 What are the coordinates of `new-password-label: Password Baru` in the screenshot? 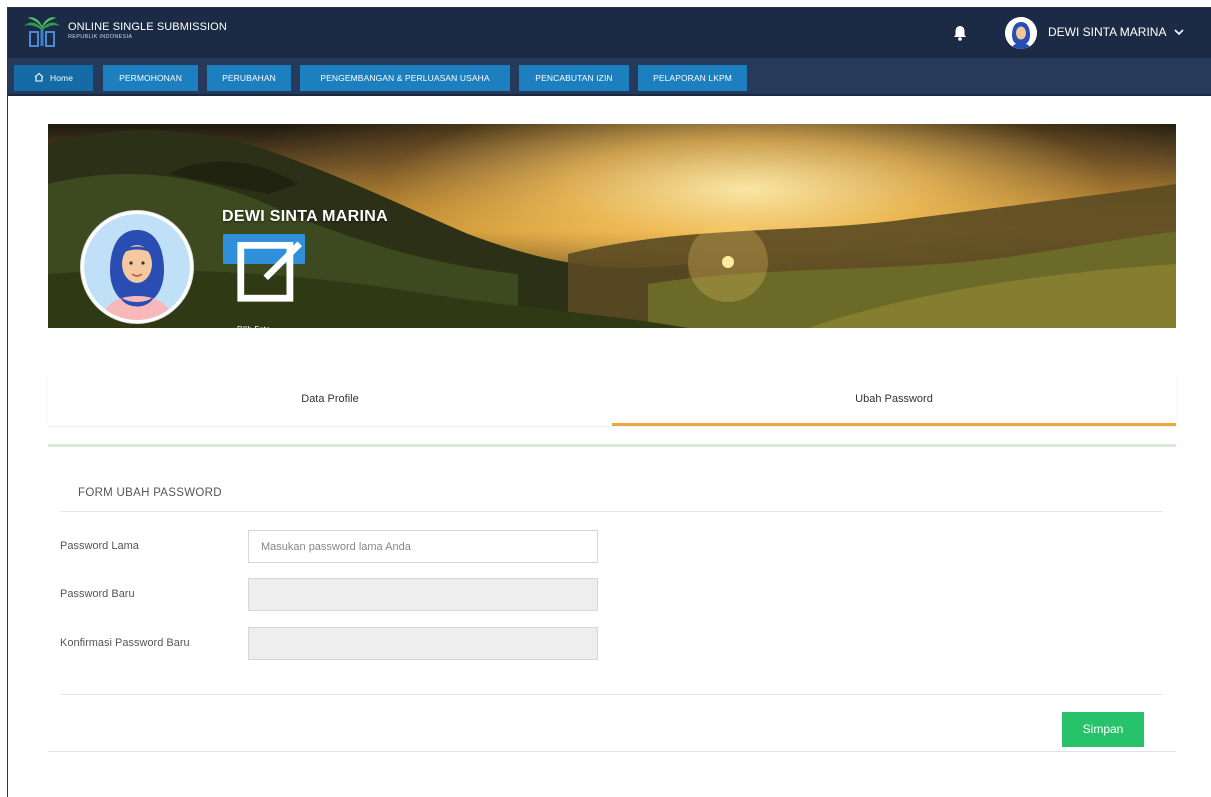 It's located at (97, 594).